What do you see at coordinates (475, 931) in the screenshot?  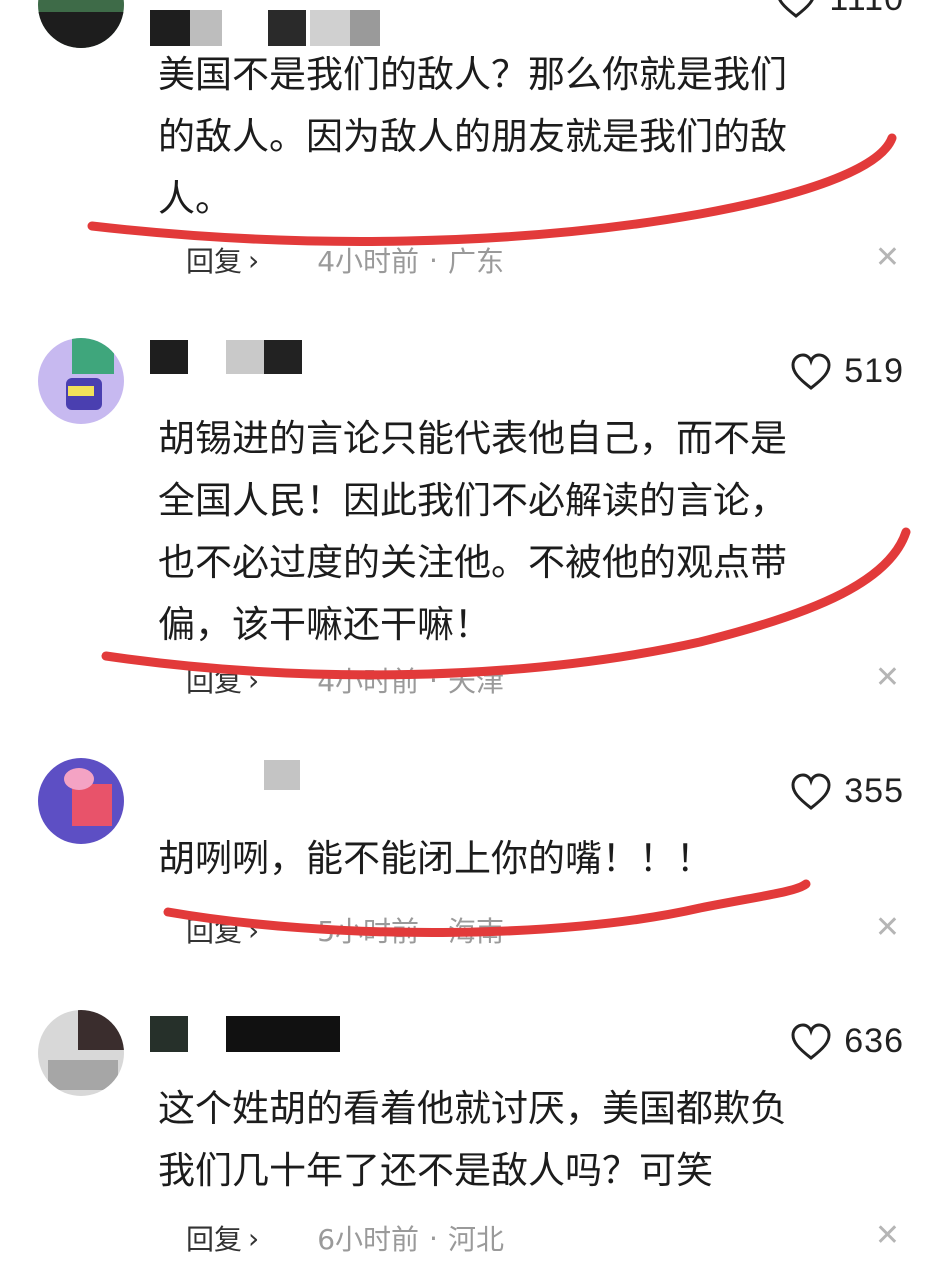 I see `location: 海南` at bounding box center [475, 931].